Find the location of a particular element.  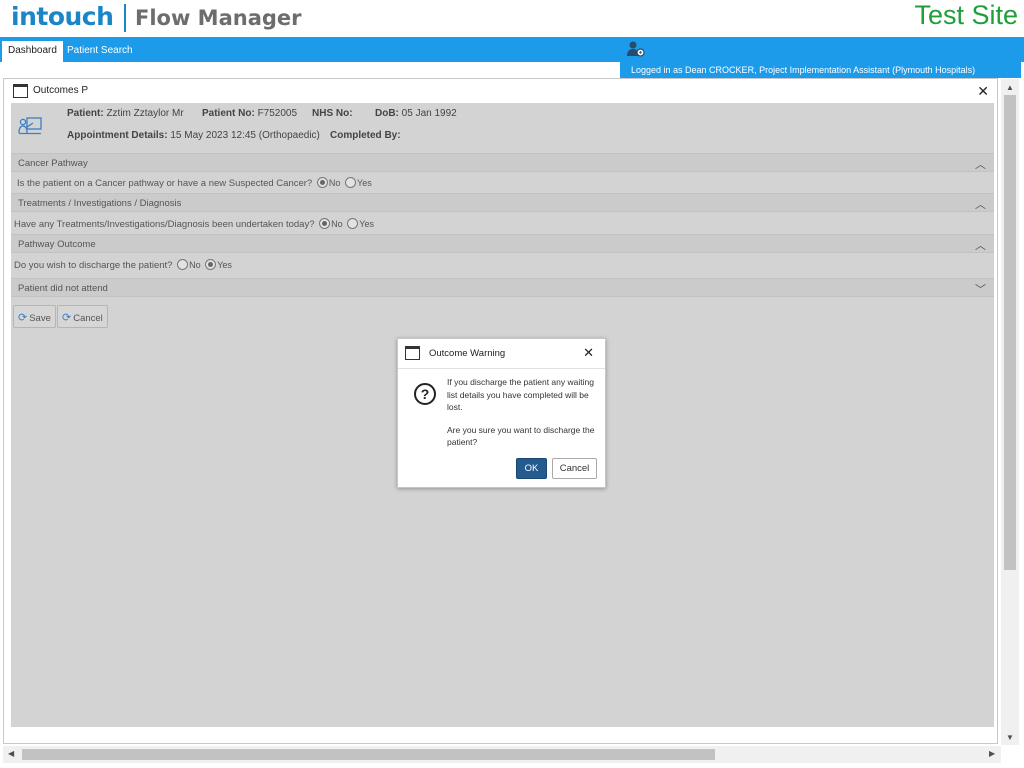

ok-button: OK is located at coordinates (531, 468).